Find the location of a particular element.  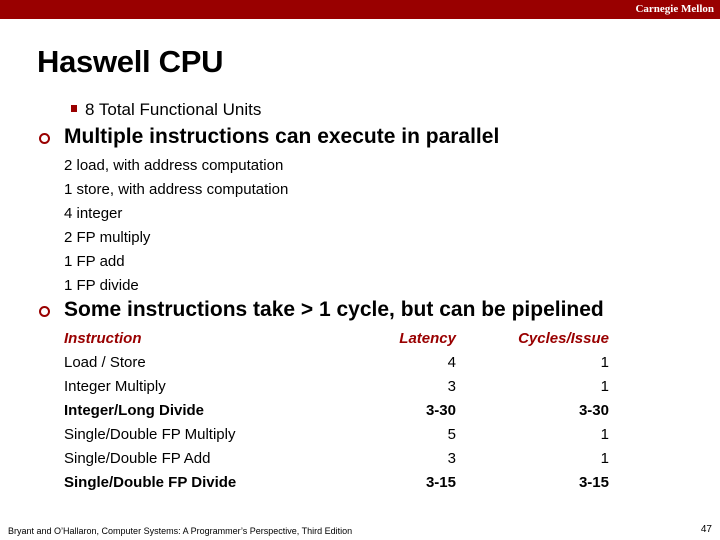

table-row: Integer/Long Divide 3-30 3-30 is located at coordinates (336, 411).